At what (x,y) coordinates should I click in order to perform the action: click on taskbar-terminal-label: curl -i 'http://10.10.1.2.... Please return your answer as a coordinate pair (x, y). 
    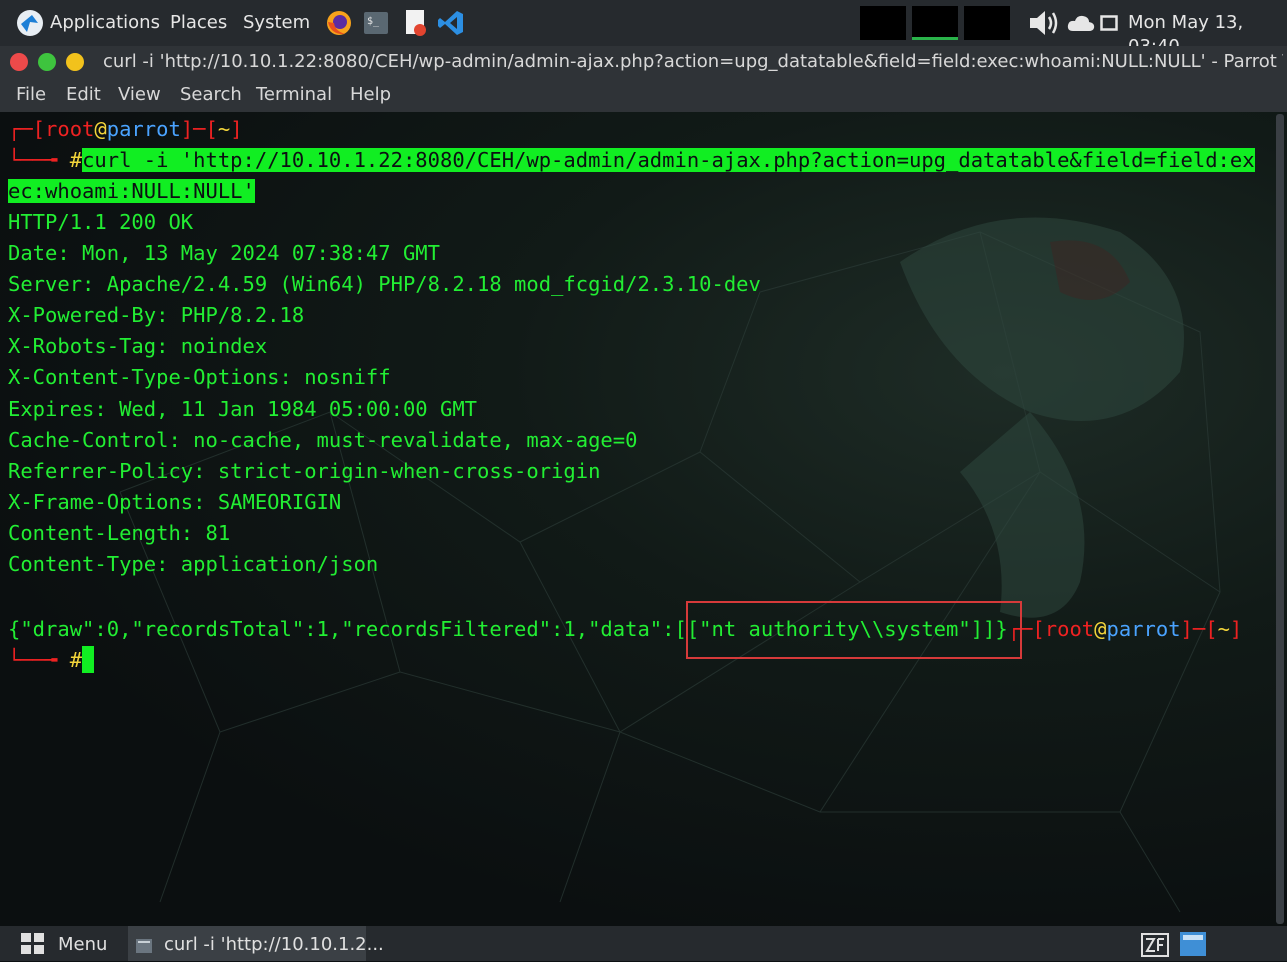
    Looking at the image, I should click on (274, 944).